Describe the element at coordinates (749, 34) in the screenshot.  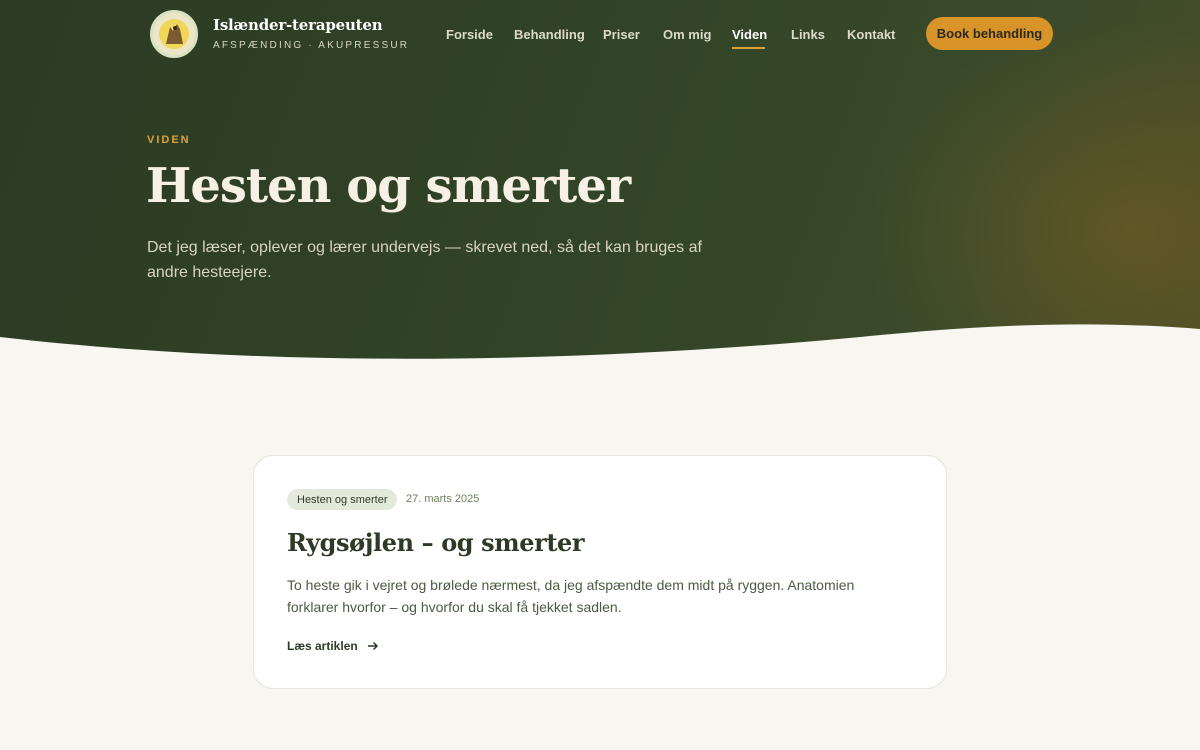
I see `nav-item-viden: Viden` at that location.